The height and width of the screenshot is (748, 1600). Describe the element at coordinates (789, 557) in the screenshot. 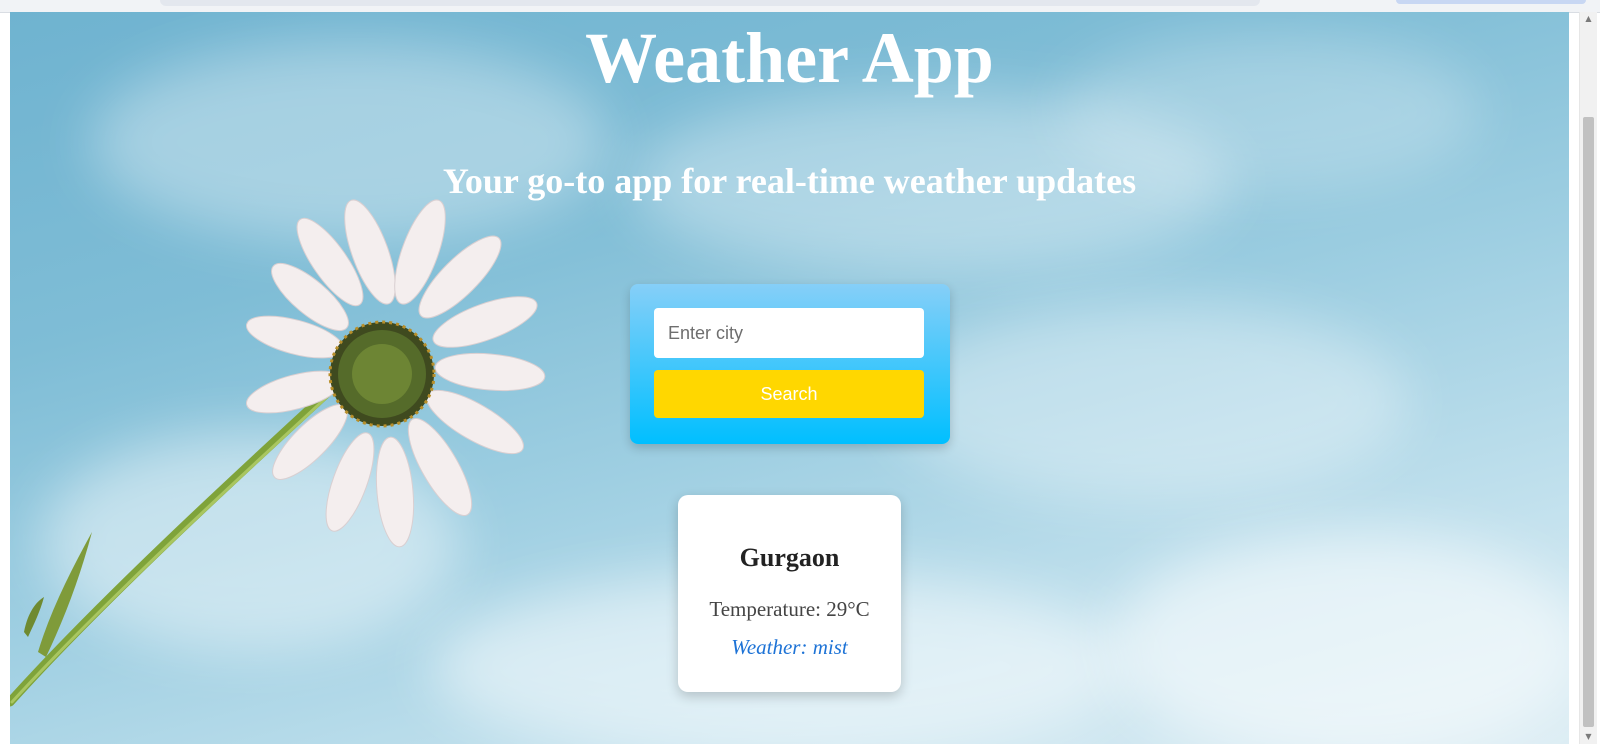

I see `result-city-name: Gurgaon` at that location.